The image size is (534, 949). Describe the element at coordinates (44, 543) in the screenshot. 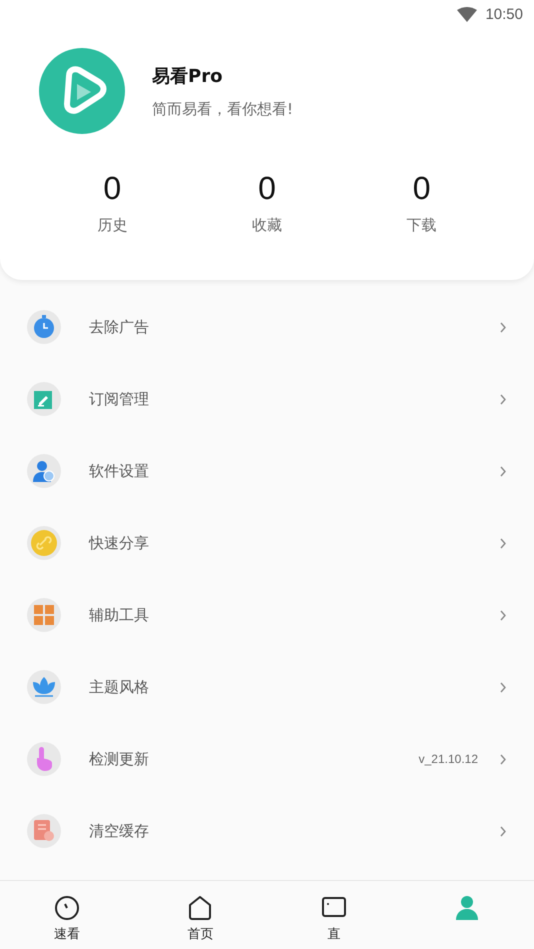

I see `link-icon` at that location.